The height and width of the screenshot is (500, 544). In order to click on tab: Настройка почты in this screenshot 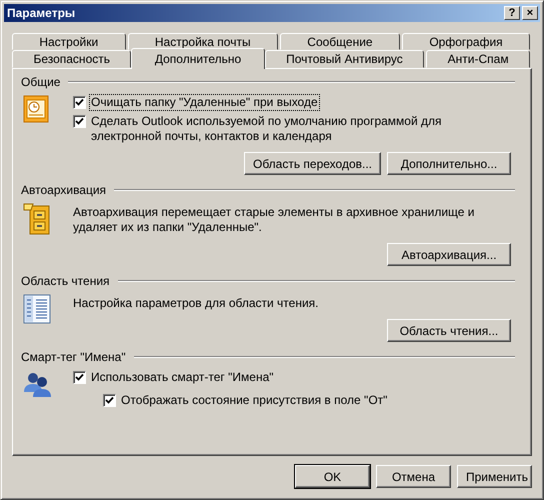, I will do `click(203, 41)`.